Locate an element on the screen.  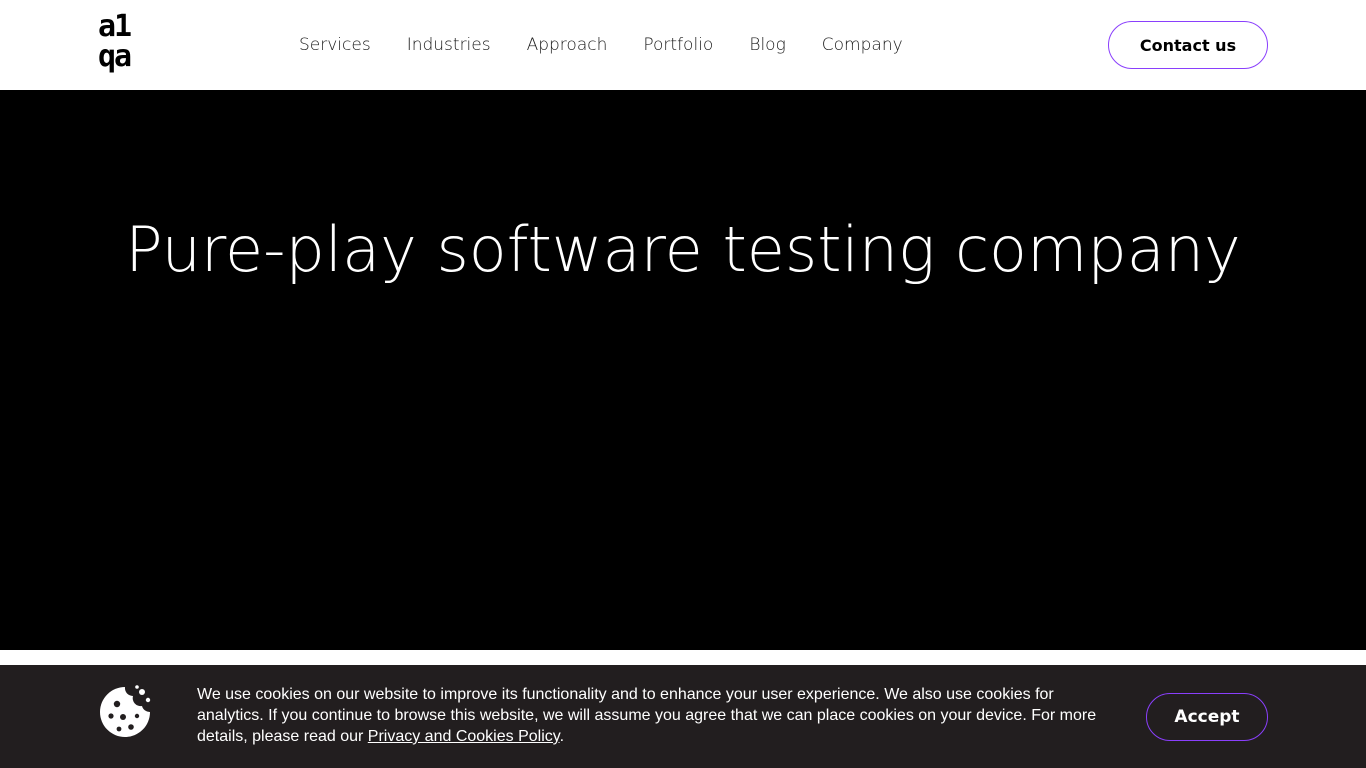
logo-line-top: a1 is located at coordinates (115, 26).